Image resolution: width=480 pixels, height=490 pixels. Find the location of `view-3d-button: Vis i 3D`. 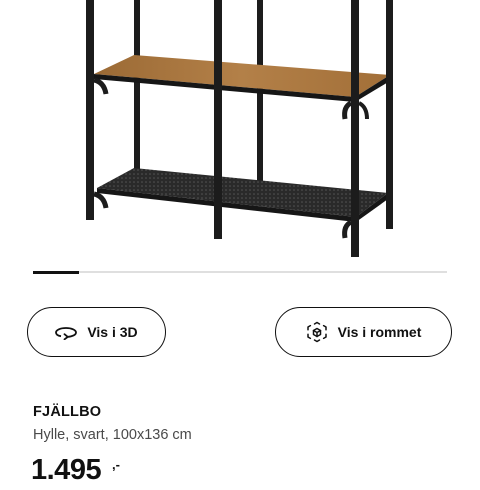

view-3d-button: Vis i 3D is located at coordinates (96, 332).